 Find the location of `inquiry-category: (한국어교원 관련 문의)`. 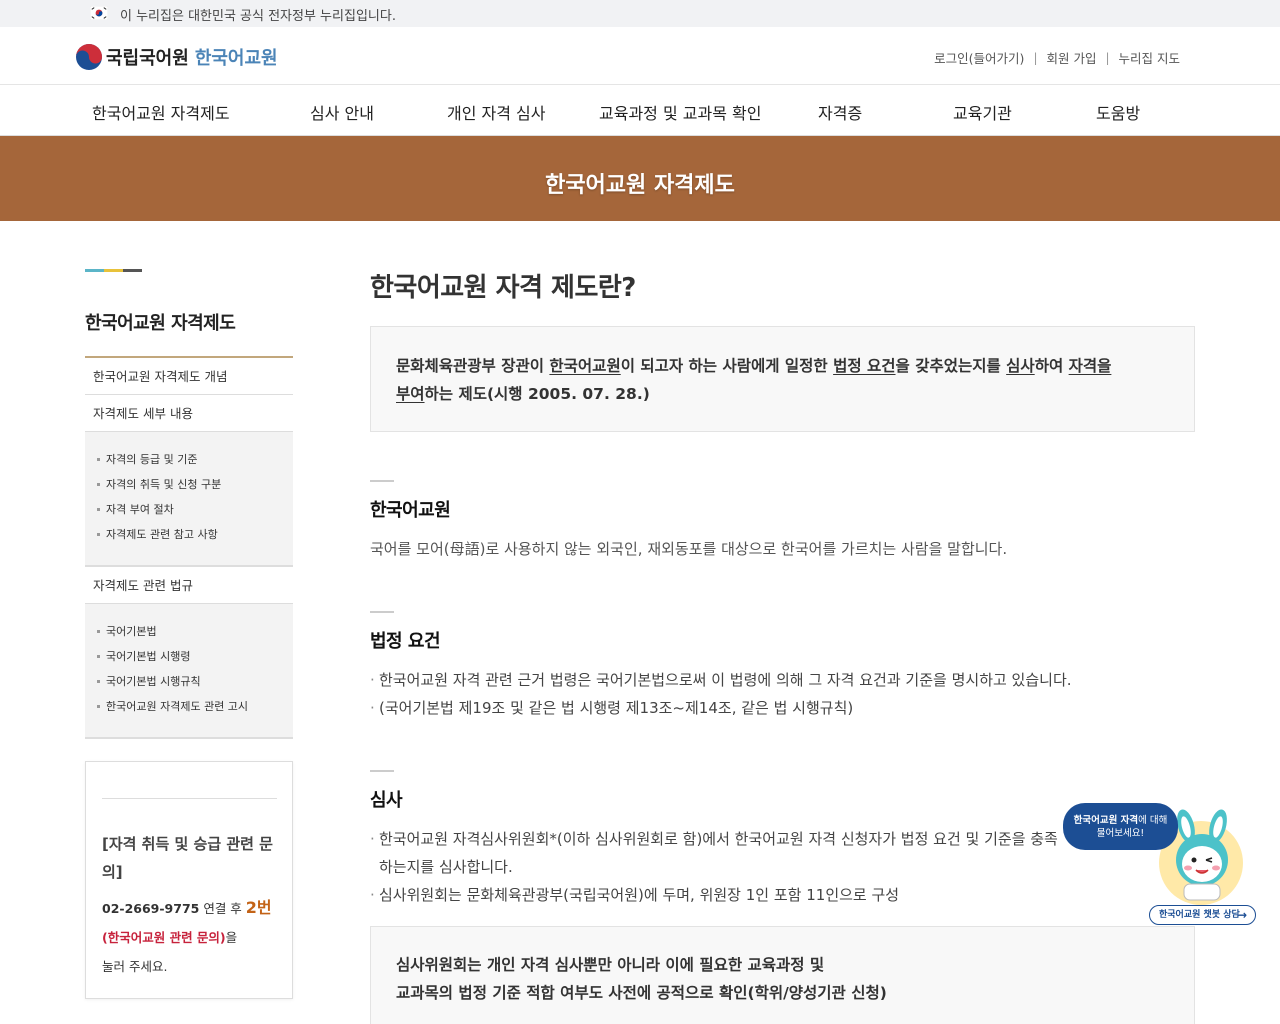

inquiry-category: (한국어교원 관련 문의) is located at coordinates (164, 937).